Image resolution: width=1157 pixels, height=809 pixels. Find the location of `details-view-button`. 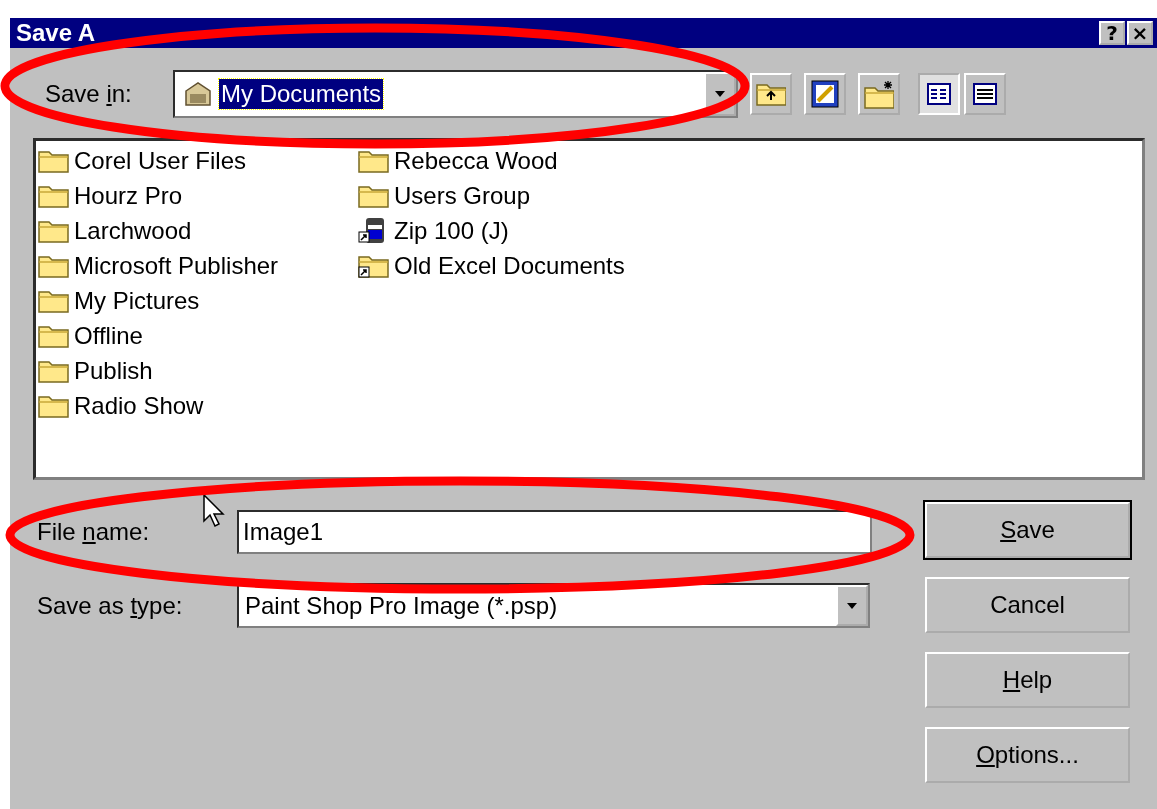

details-view-button is located at coordinates (985, 94).